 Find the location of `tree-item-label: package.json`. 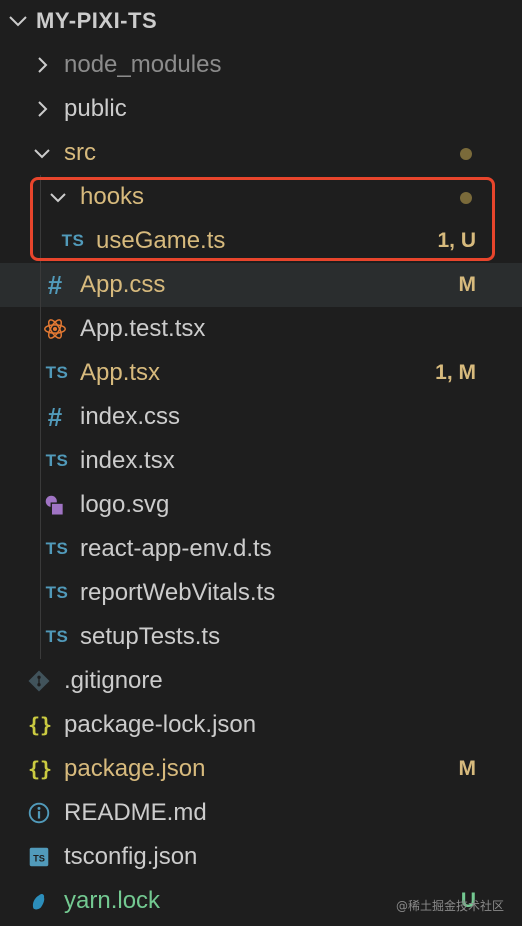

tree-item-label: package.json is located at coordinates (135, 768).